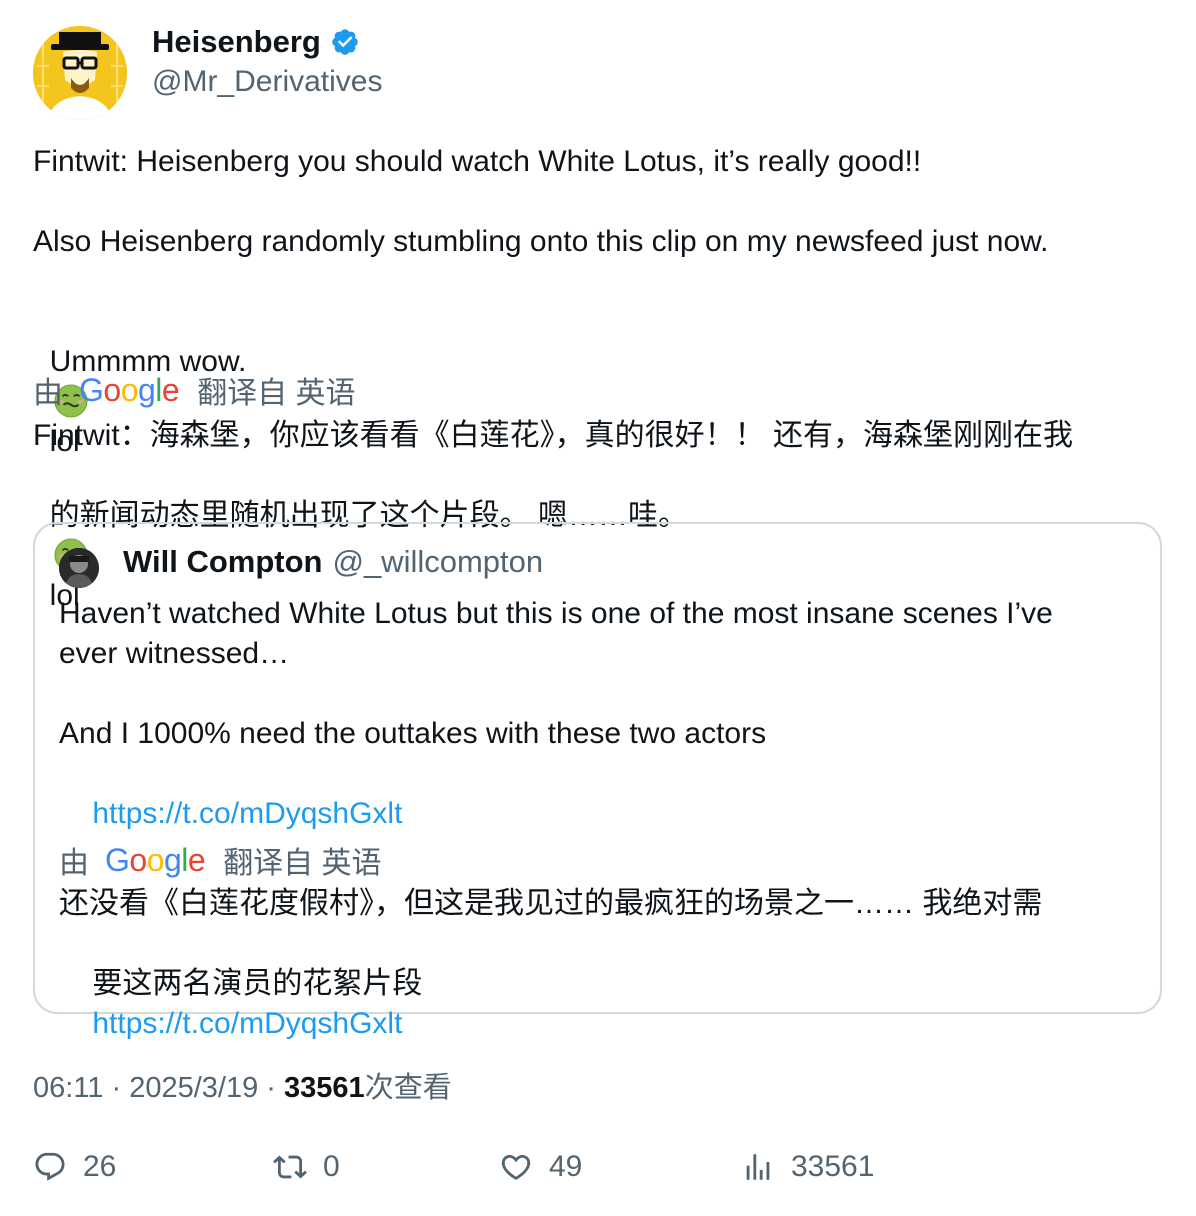 Image resolution: width=1196 pixels, height=1216 pixels. I want to click on quoted-translation-link: https://t.co/mDyqshGxlt, so click(247, 1023).